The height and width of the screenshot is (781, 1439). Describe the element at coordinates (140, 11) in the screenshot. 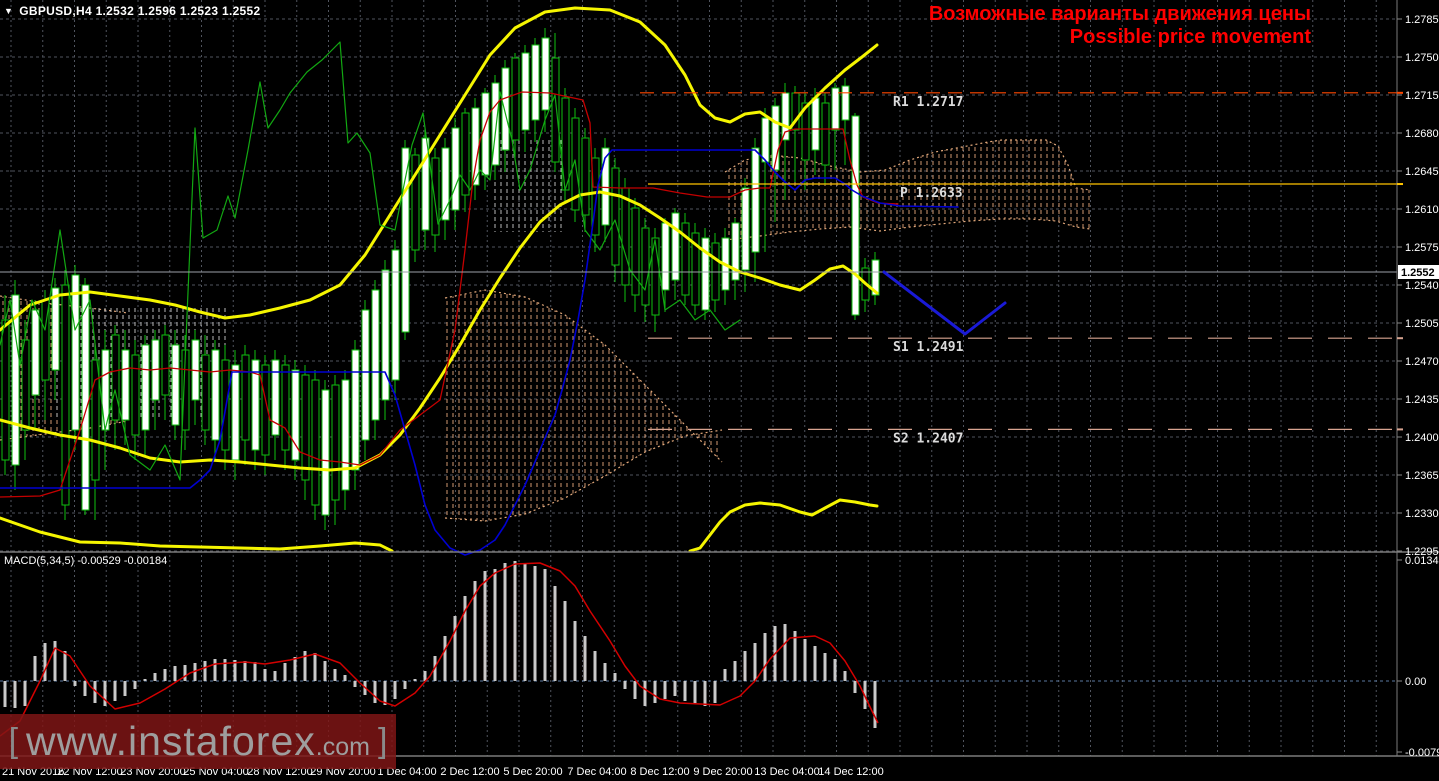

I see `symbol-quote-line: GBPUSD,H4 1.2532 1.2596 1.2523 1.2552` at that location.